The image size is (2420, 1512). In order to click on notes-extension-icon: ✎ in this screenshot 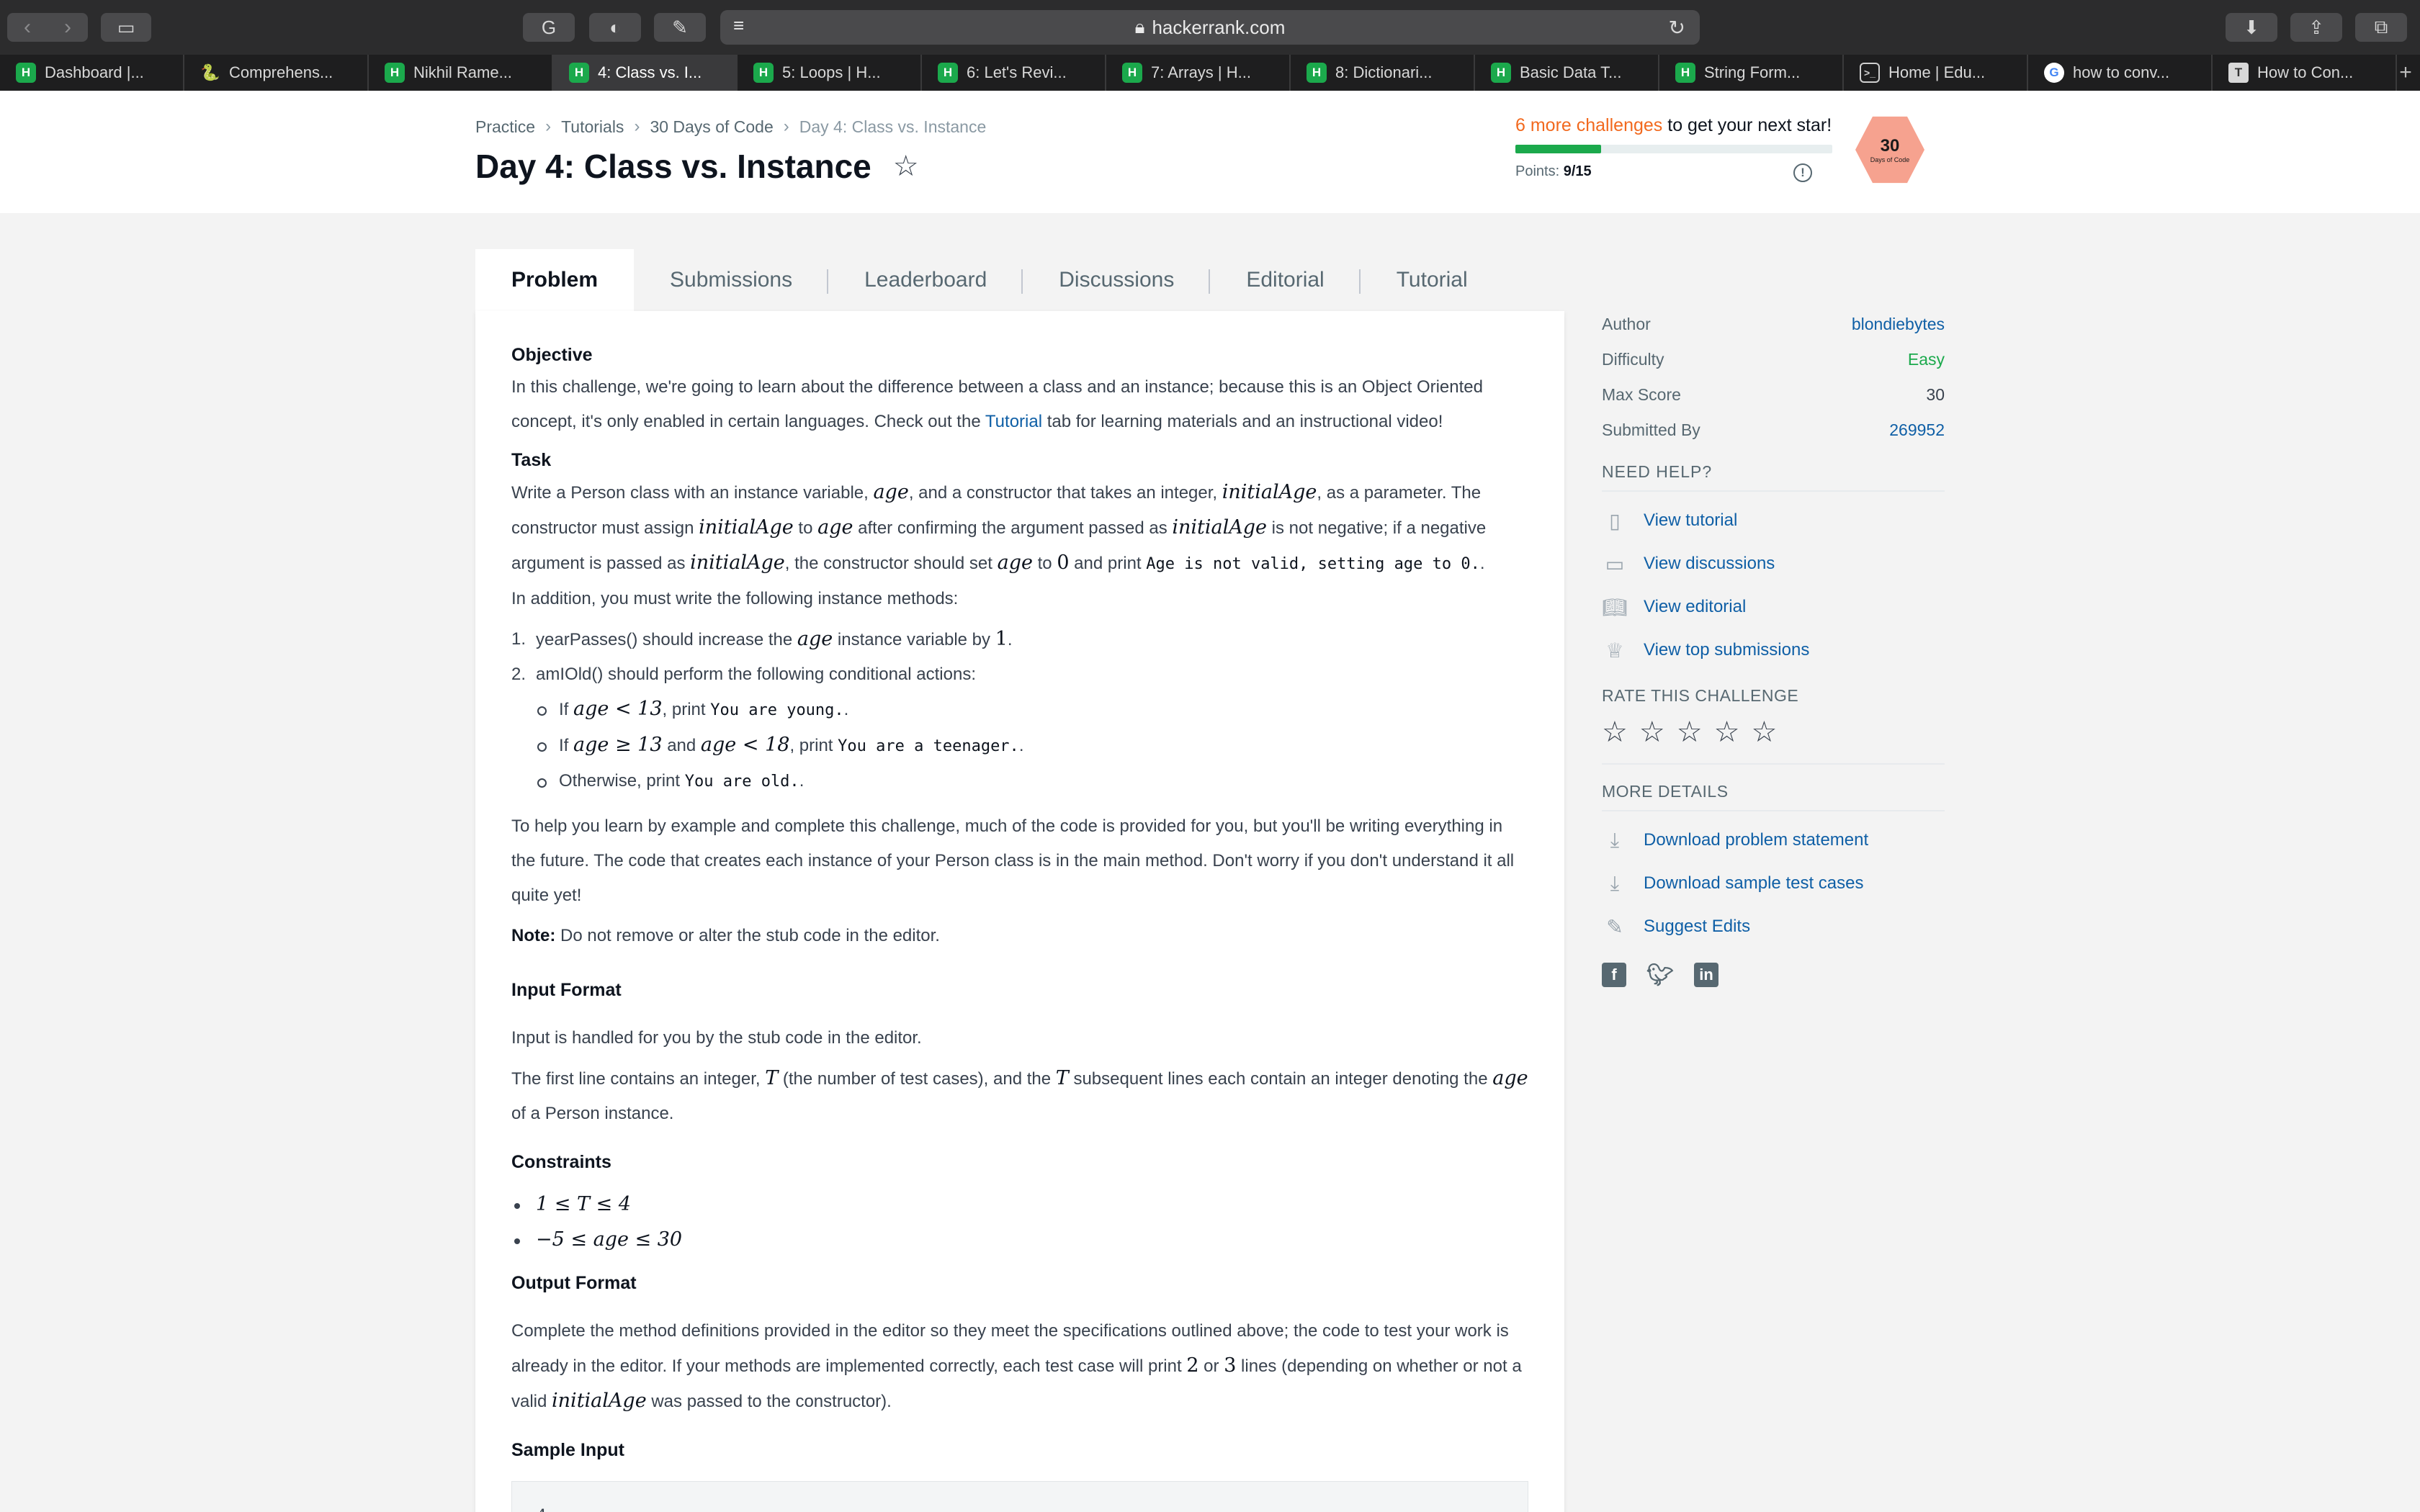, I will do `click(680, 27)`.